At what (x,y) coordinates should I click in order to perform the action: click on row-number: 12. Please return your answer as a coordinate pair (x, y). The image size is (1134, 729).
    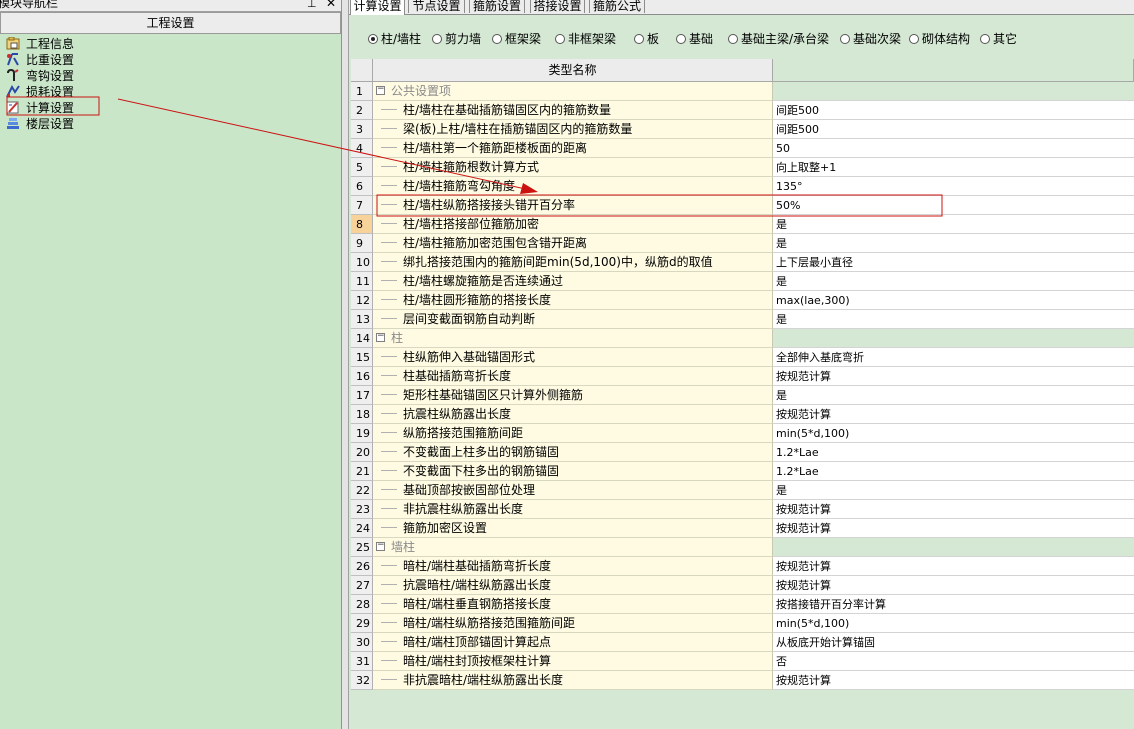
    Looking at the image, I should click on (362, 300).